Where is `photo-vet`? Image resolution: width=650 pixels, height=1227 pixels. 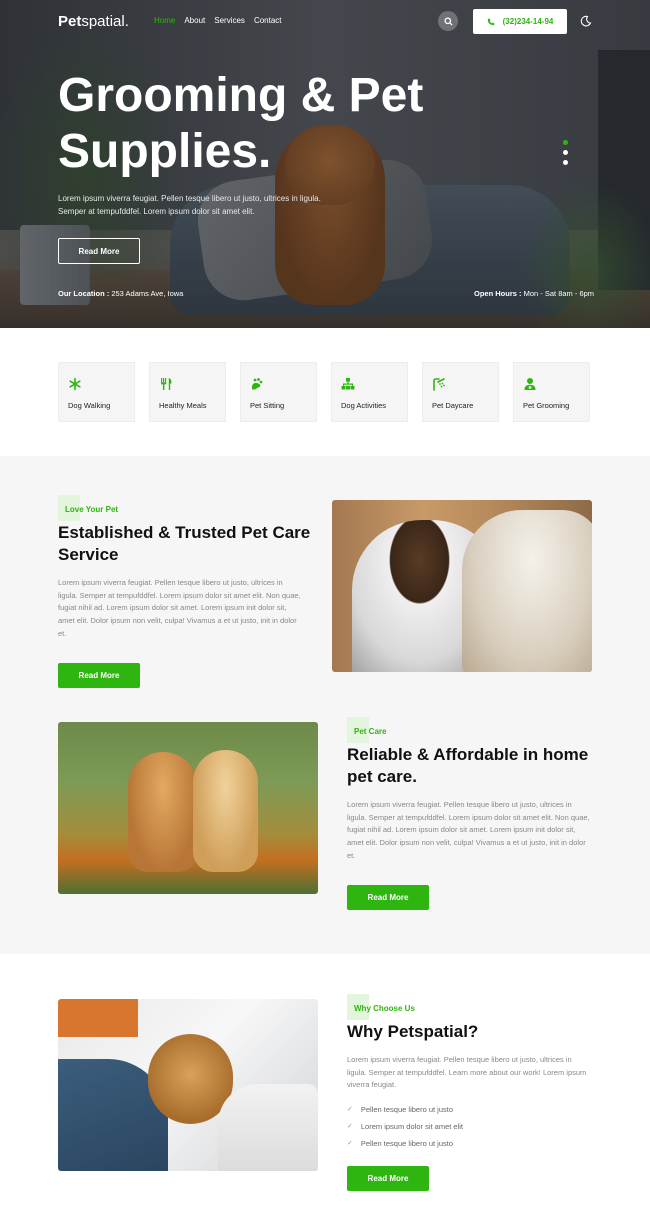
photo-vet is located at coordinates (268, 1127).